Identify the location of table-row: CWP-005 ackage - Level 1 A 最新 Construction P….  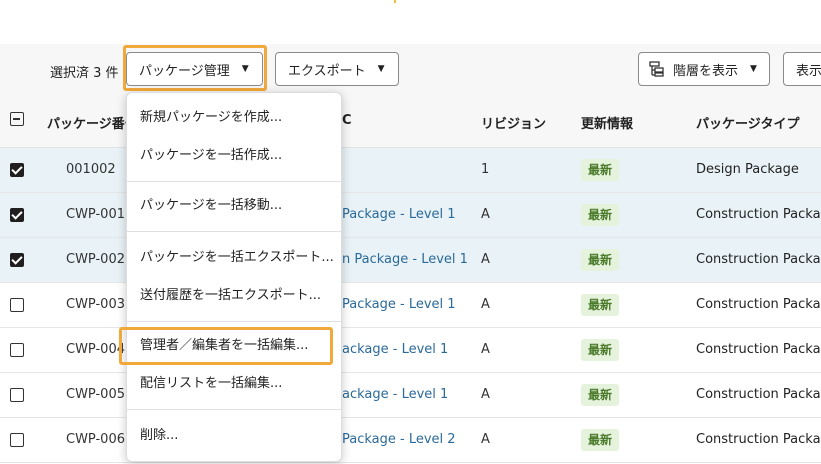
(410, 395).